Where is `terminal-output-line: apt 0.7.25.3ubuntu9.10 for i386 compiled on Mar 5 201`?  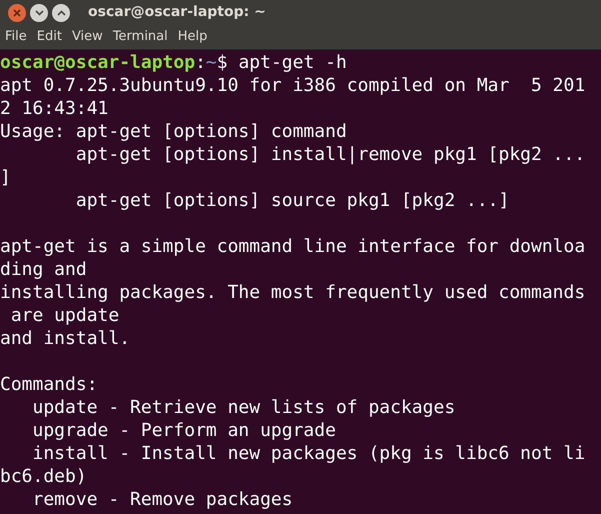 terminal-output-line: apt 0.7.25.3ubuntu9.10 for i386 compiled on Mar 5 201 is located at coordinates (293, 85).